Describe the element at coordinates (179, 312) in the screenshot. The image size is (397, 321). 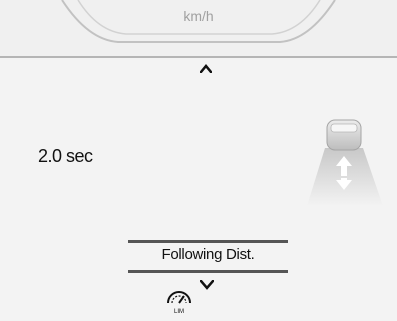
I see `limiter-text: LIM` at that location.